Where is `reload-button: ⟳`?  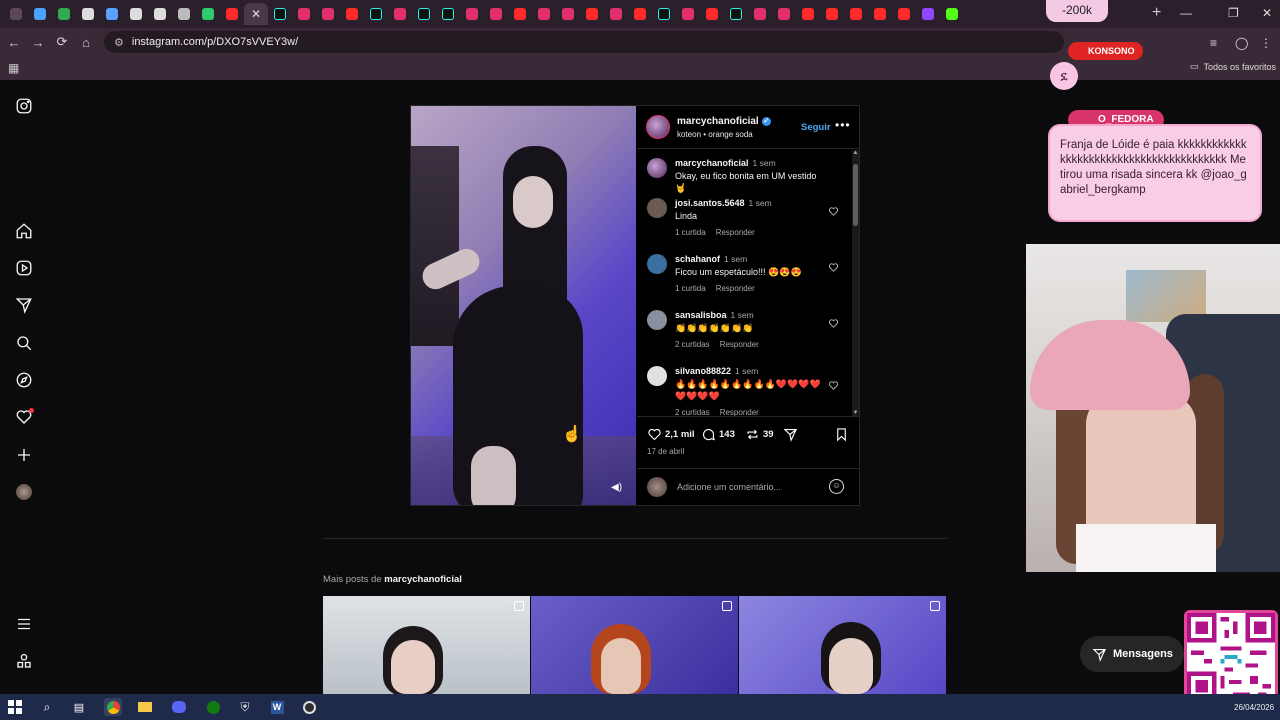 reload-button: ⟳ is located at coordinates (62, 42).